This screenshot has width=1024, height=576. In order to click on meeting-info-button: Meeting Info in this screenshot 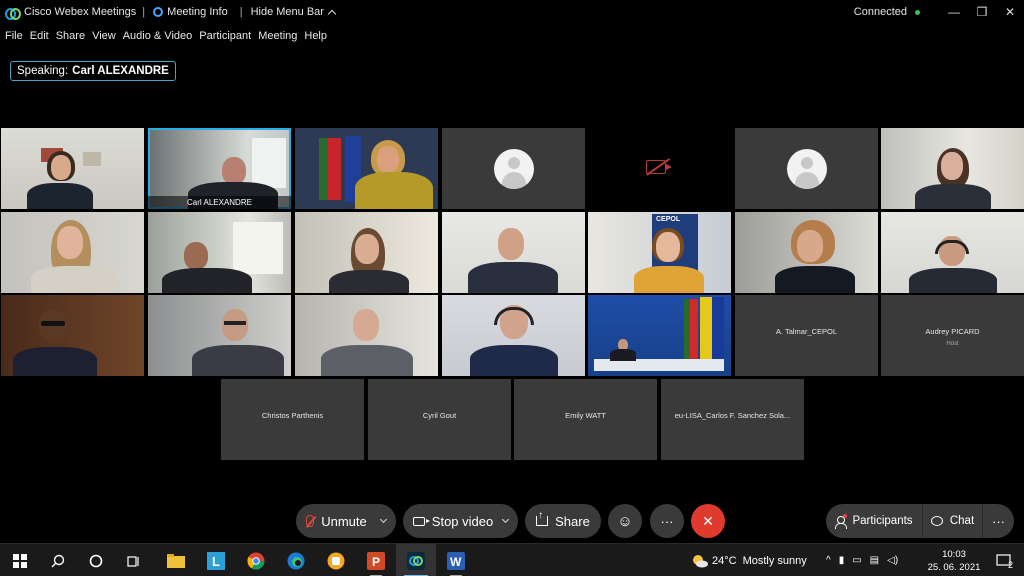, I will do `click(190, 12)`.